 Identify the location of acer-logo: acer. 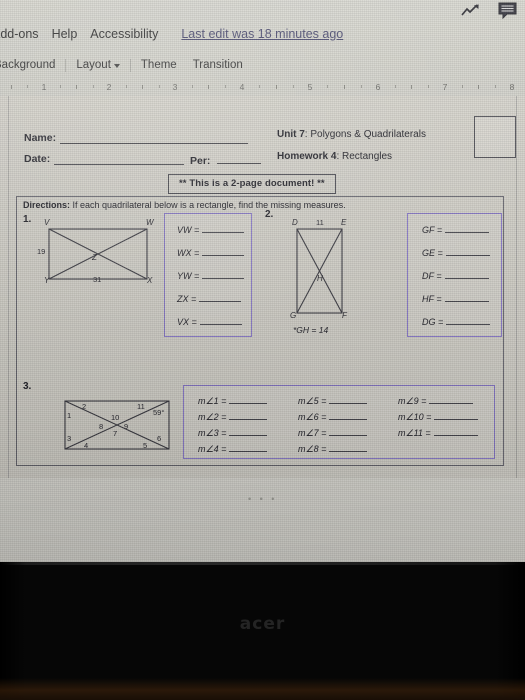
(262, 624).